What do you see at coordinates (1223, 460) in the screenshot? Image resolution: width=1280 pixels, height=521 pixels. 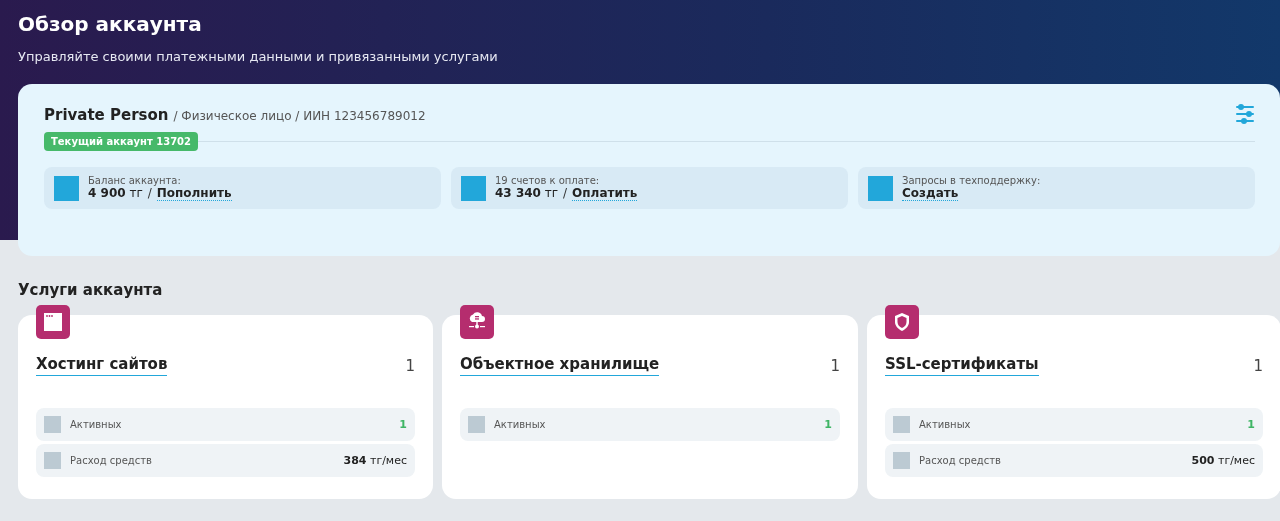 I see `metric-value: 500 тг/мес` at bounding box center [1223, 460].